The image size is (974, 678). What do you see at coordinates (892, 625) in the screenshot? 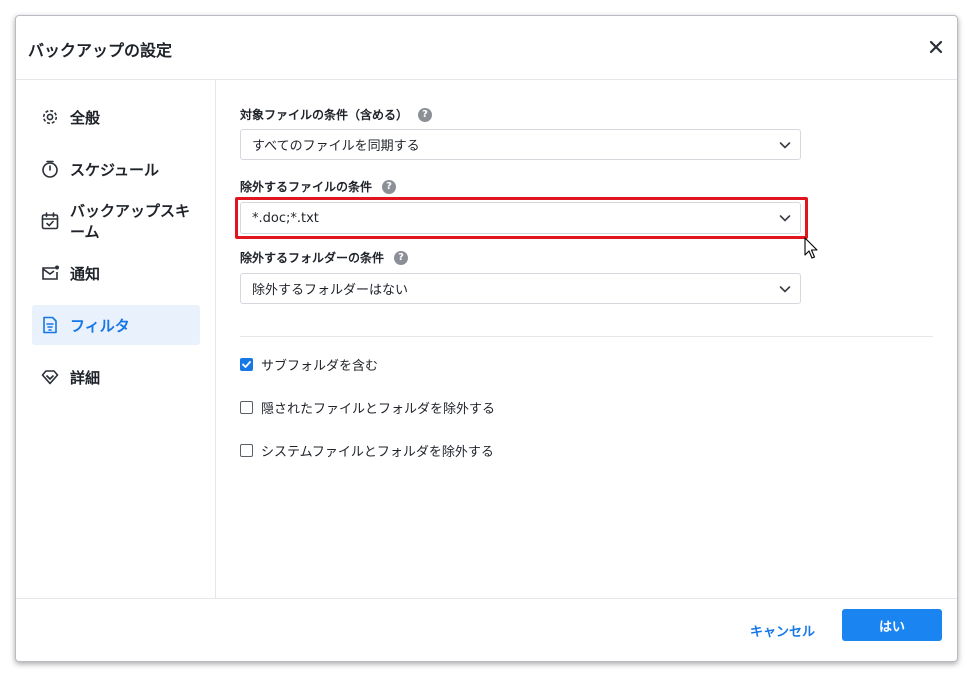
I see `ok-button: はい` at bounding box center [892, 625].